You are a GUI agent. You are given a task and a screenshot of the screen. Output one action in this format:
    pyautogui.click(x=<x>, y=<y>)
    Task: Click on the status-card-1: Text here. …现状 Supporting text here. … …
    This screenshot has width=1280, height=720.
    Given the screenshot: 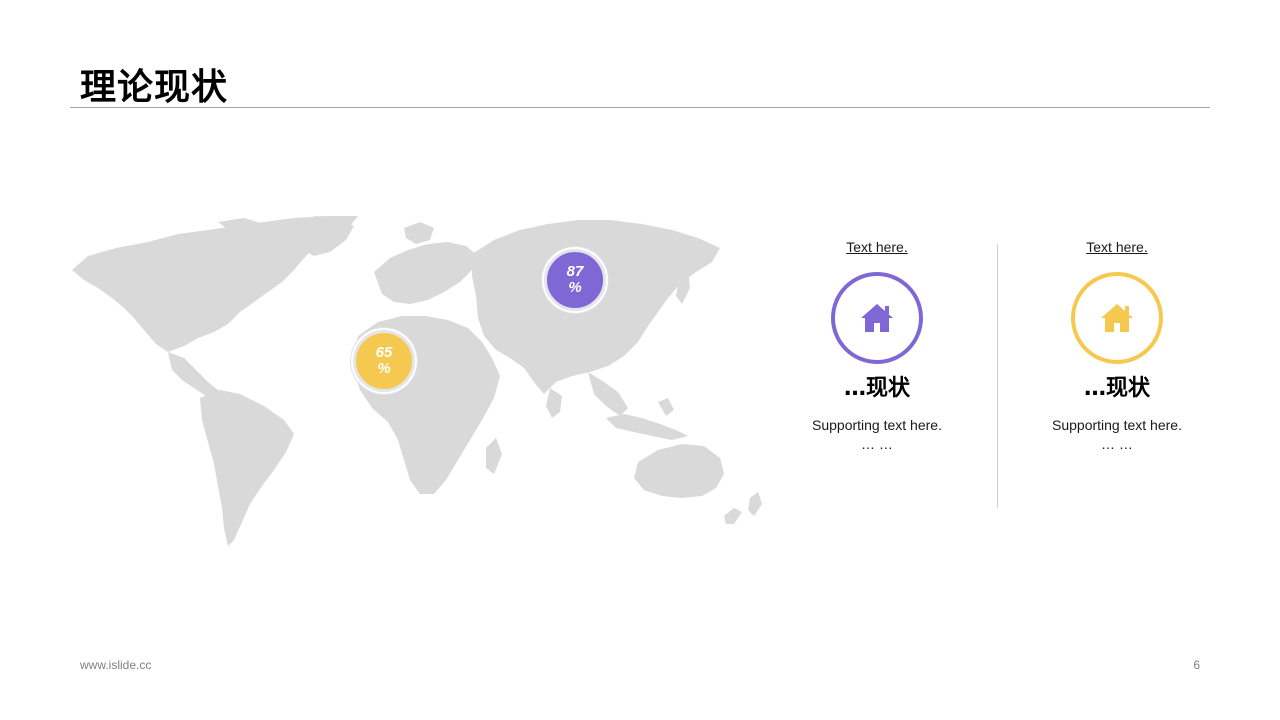 What is the action you would take?
    pyautogui.click(x=877, y=346)
    